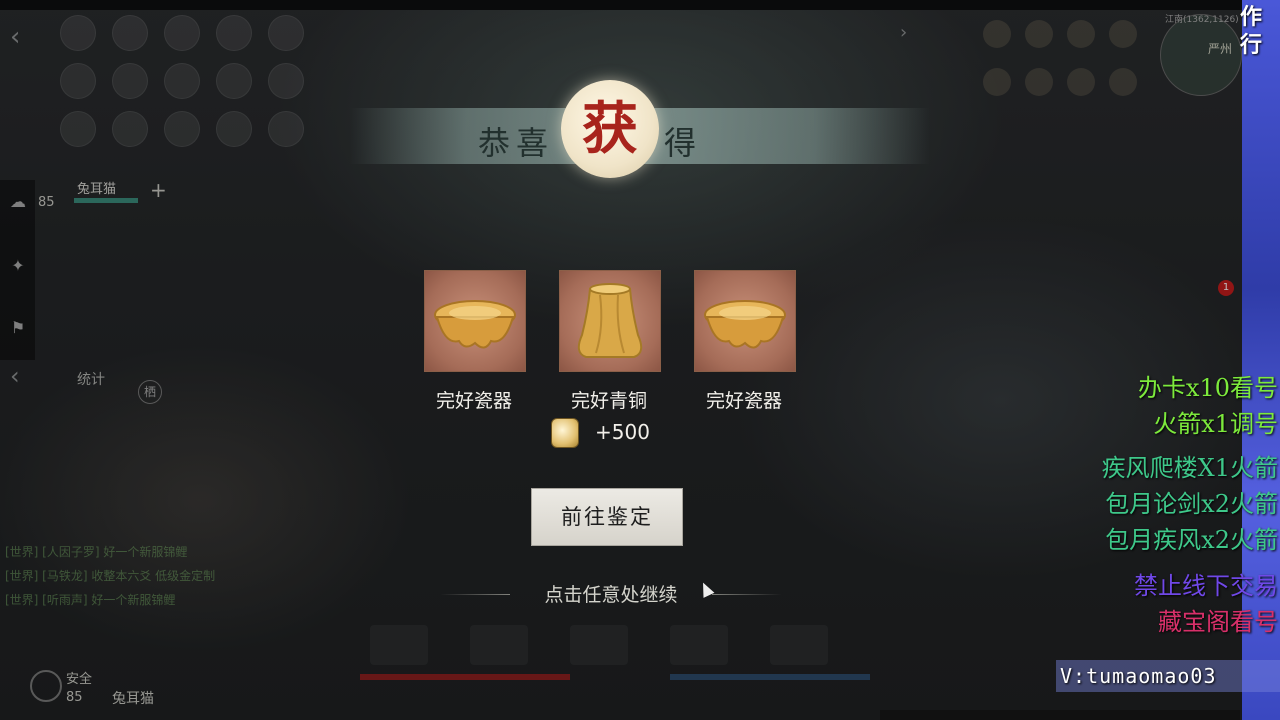  What do you see at coordinates (1168, 676) in the screenshot?
I see `streamer-watermark: V:tumaomao03` at bounding box center [1168, 676].